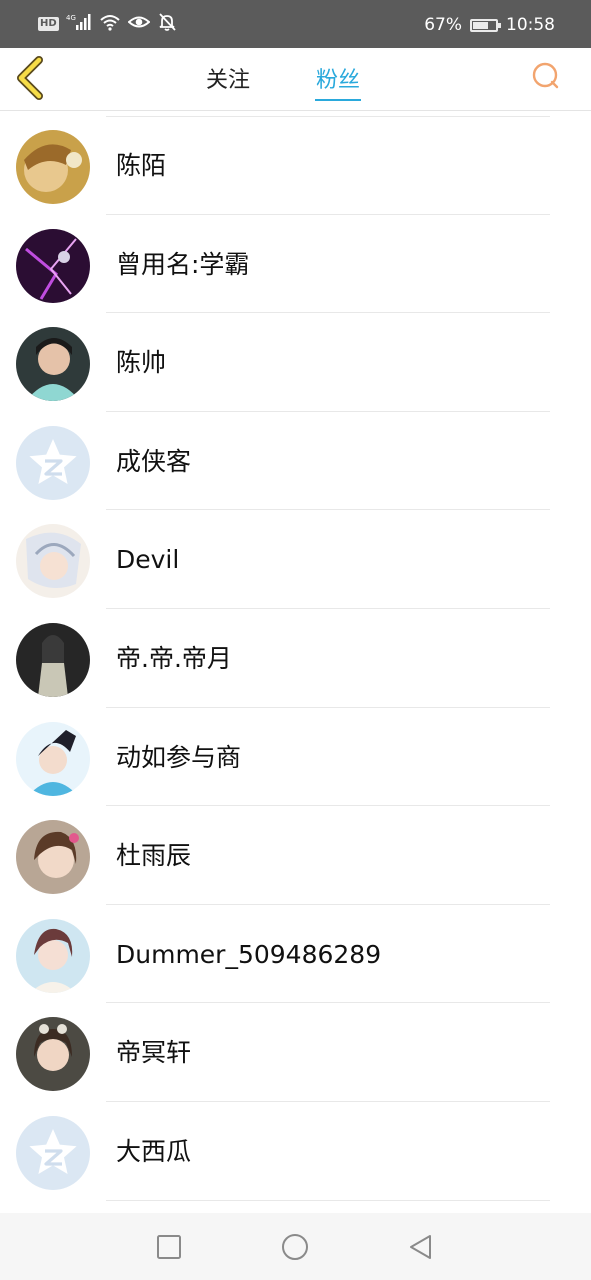 This screenshot has width=591, height=1280. Describe the element at coordinates (295, 362) in the screenshot. I see `fan-list-item: 陈帅` at that location.